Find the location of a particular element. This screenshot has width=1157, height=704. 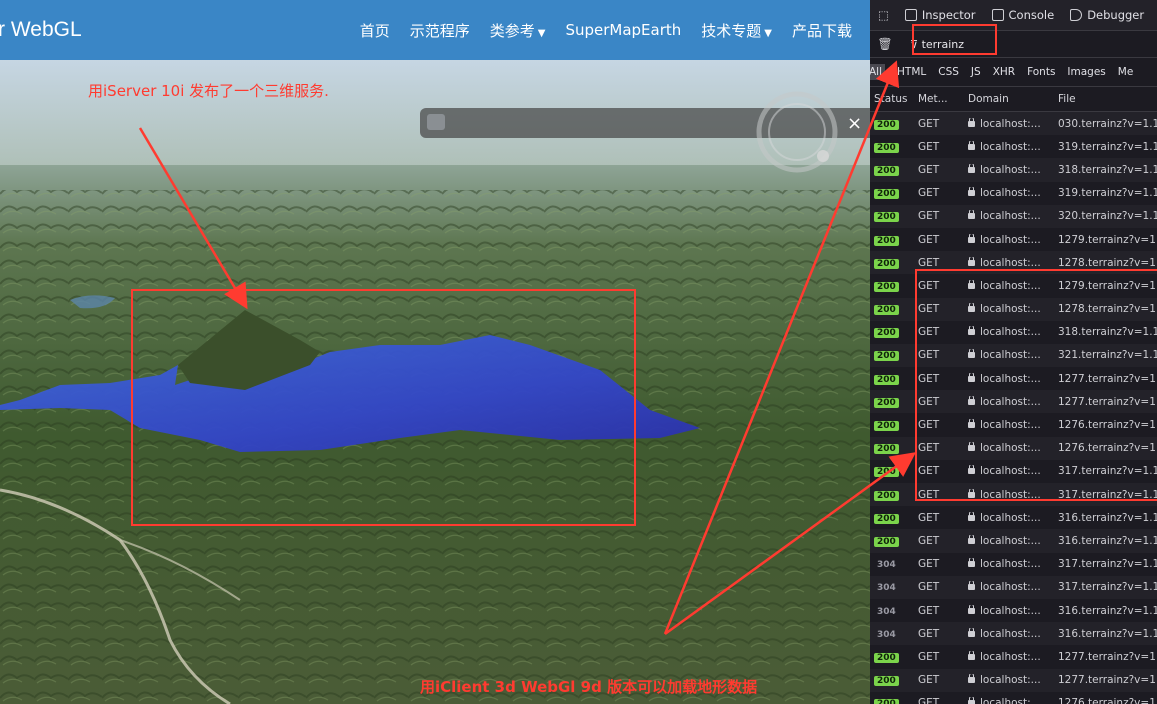

column-file: File is located at coordinates (1105, 99).